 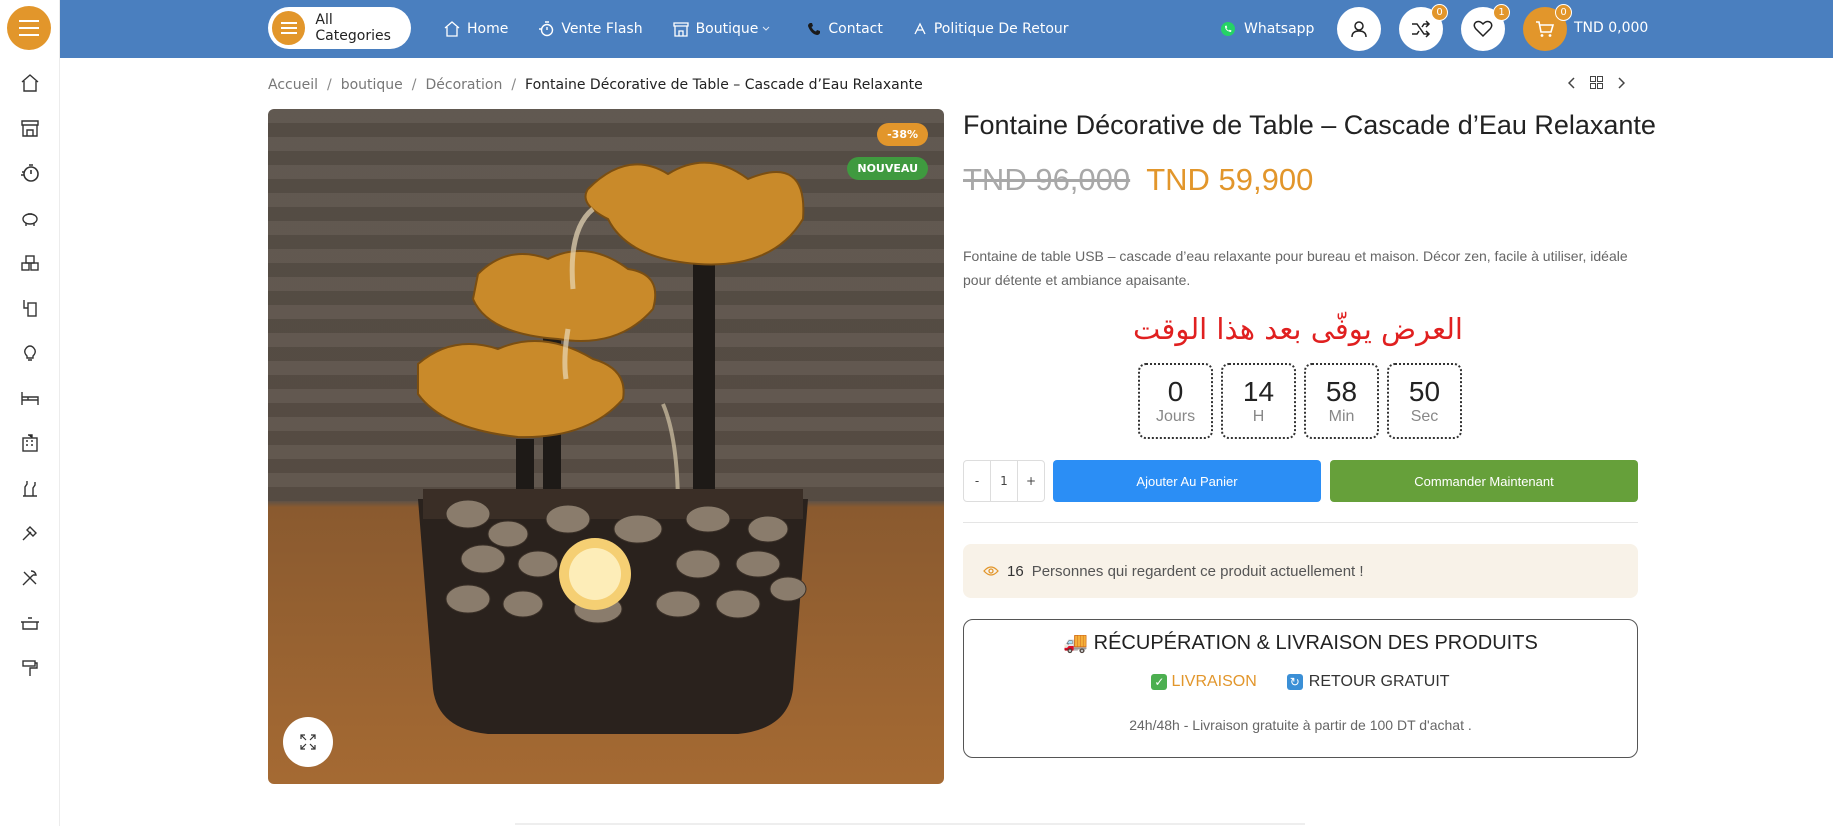 What do you see at coordinates (30, 622) in the screenshot?
I see `sidebar-kitchen-pot-icon` at bounding box center [30, 622].